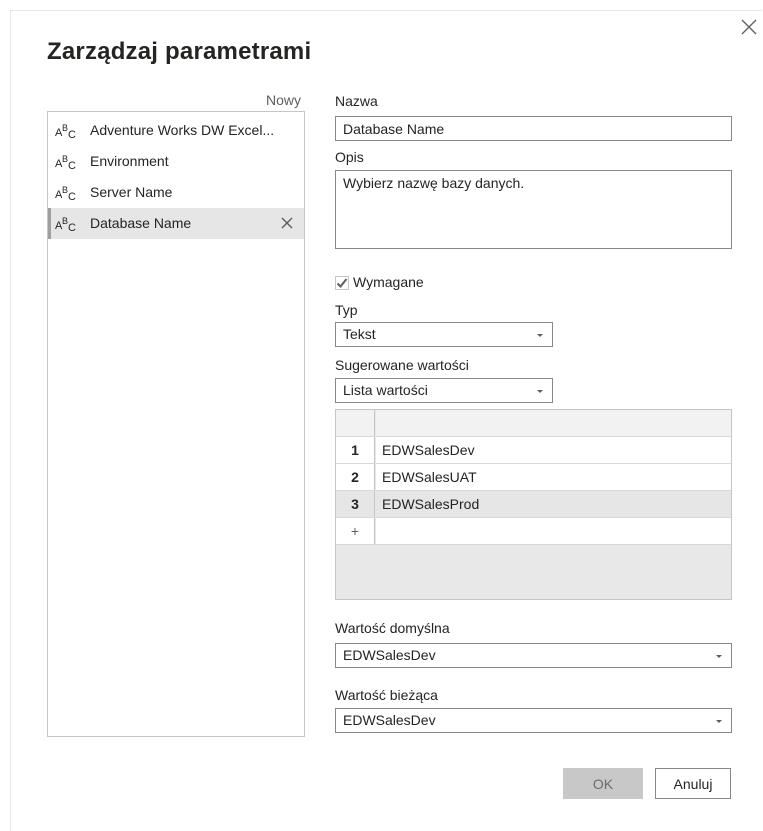  Describe the element at coordinates (553, 477) in the screenshot. I see `value-cell: EDWSalesUAT` at that location.